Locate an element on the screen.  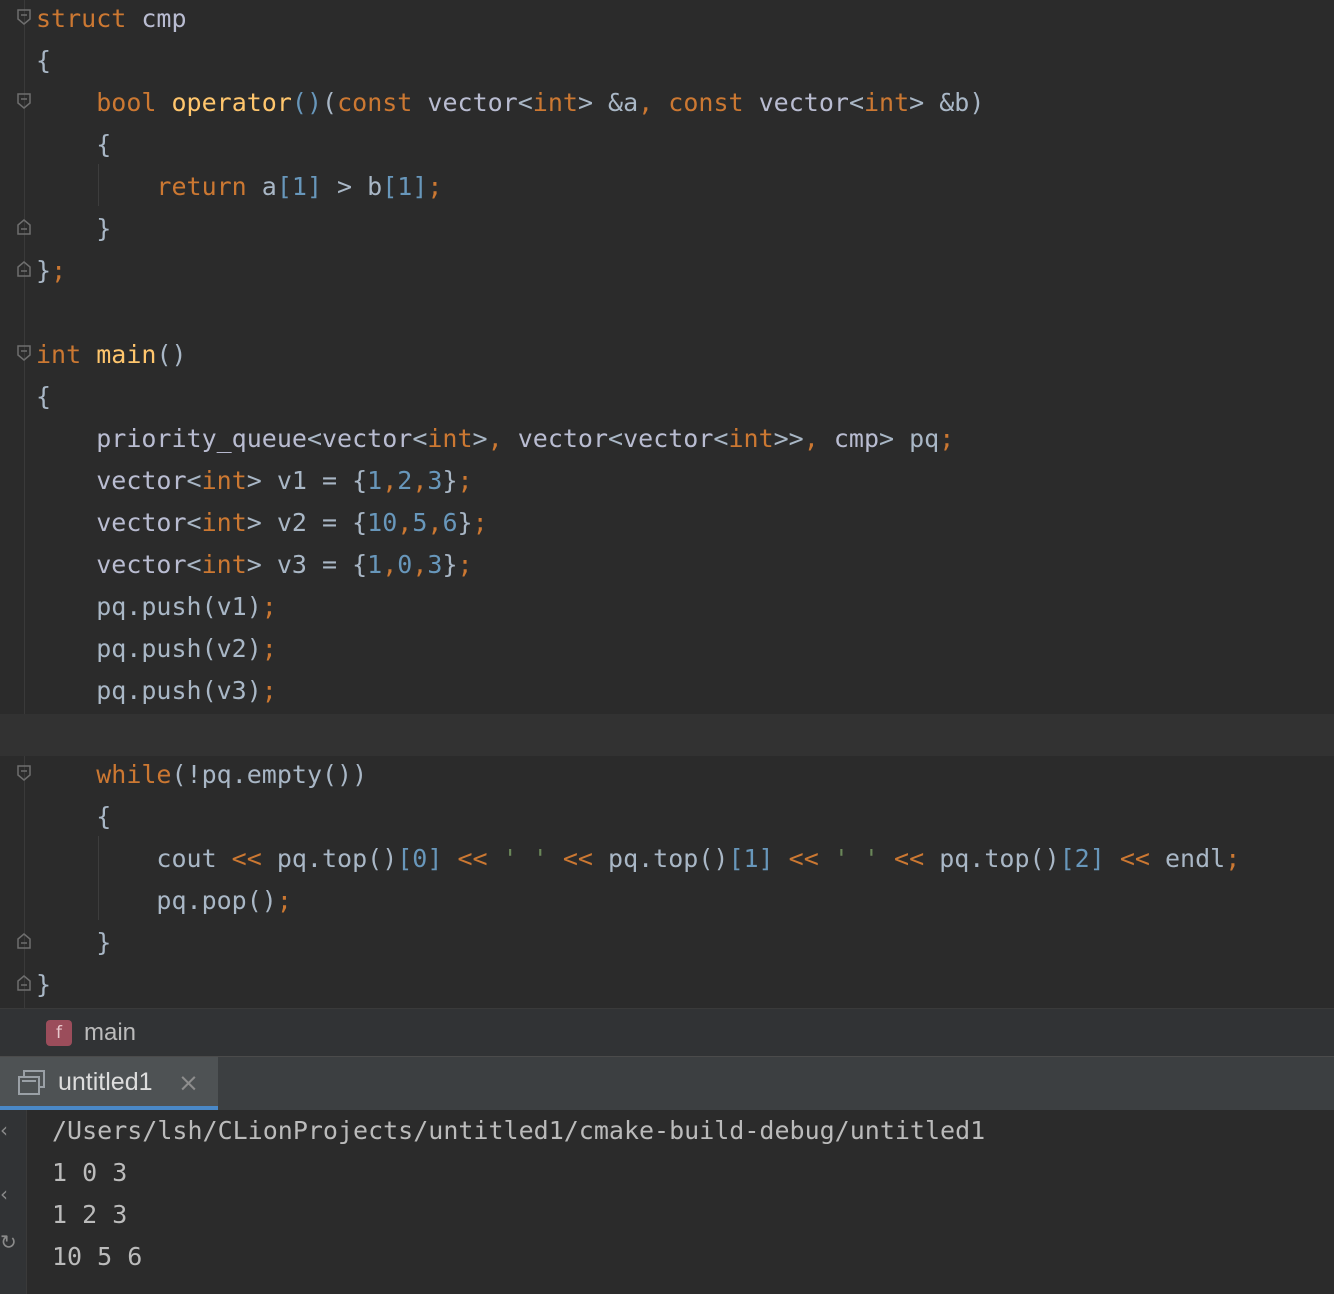
code-text: } is located at coordinates (43, 985).